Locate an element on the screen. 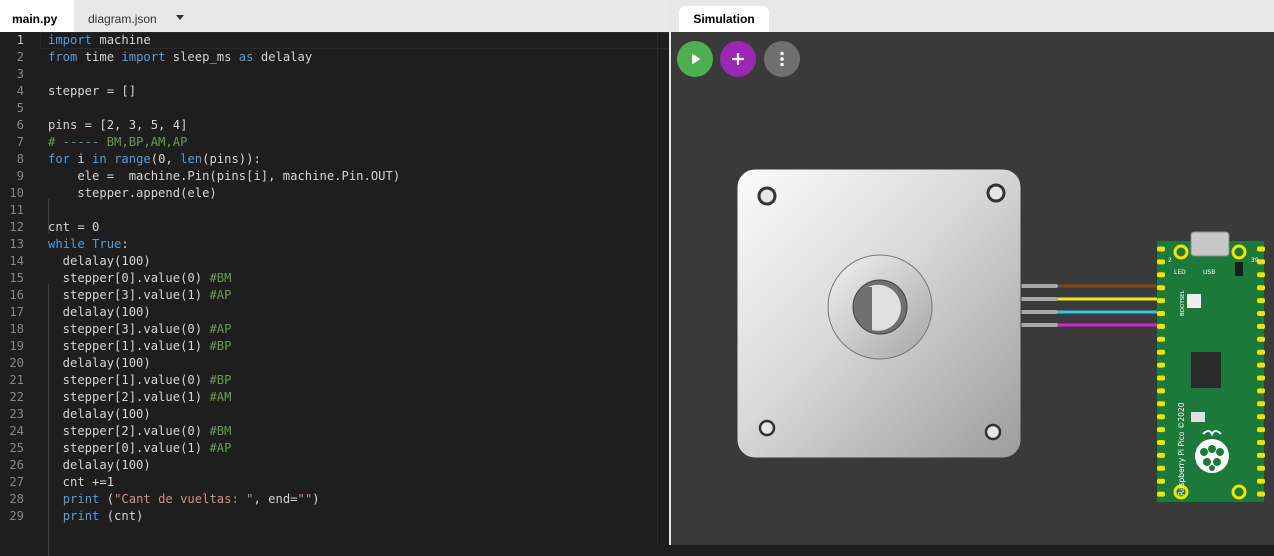 This screenshot has height=556, width=1274. code-line: 7 # ----- BM,BP,AM,AP is located at coordinates (334, 142).